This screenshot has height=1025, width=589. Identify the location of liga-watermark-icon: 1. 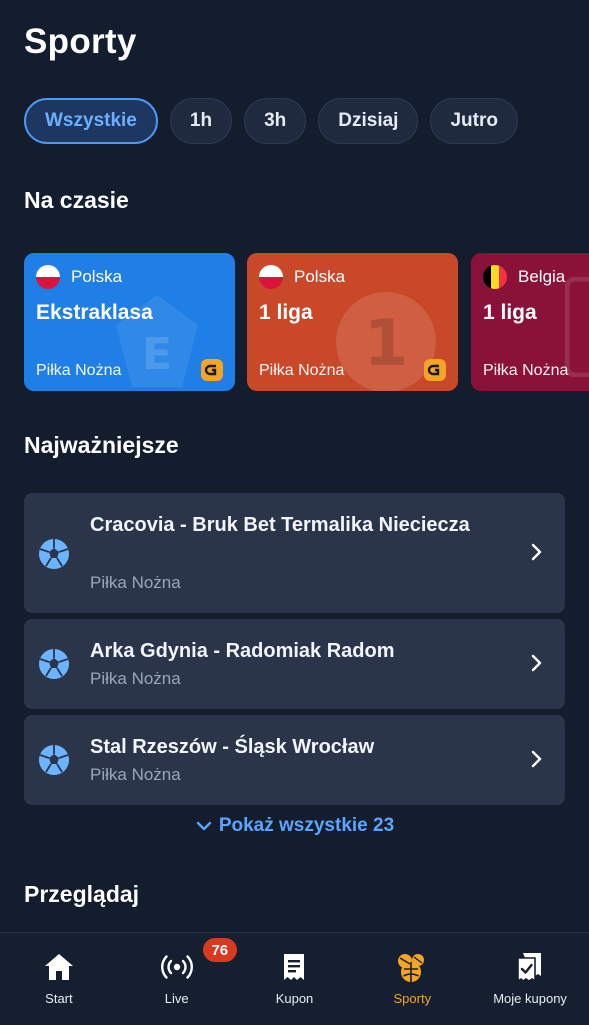
(386, 341).